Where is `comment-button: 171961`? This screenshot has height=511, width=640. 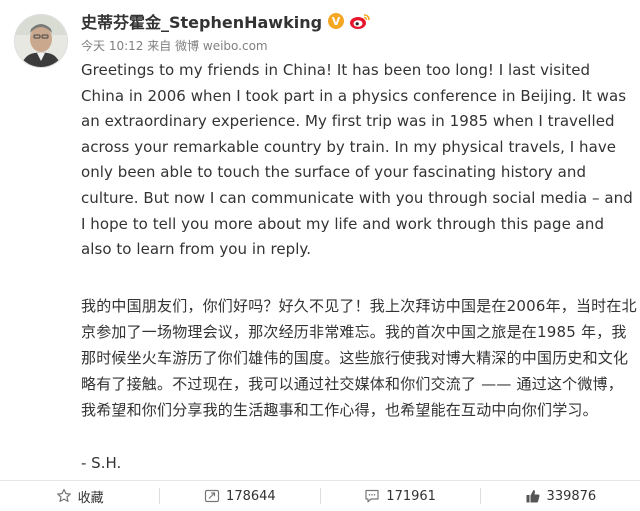
comment-button: 171961 is located at coordinates (400, 496).